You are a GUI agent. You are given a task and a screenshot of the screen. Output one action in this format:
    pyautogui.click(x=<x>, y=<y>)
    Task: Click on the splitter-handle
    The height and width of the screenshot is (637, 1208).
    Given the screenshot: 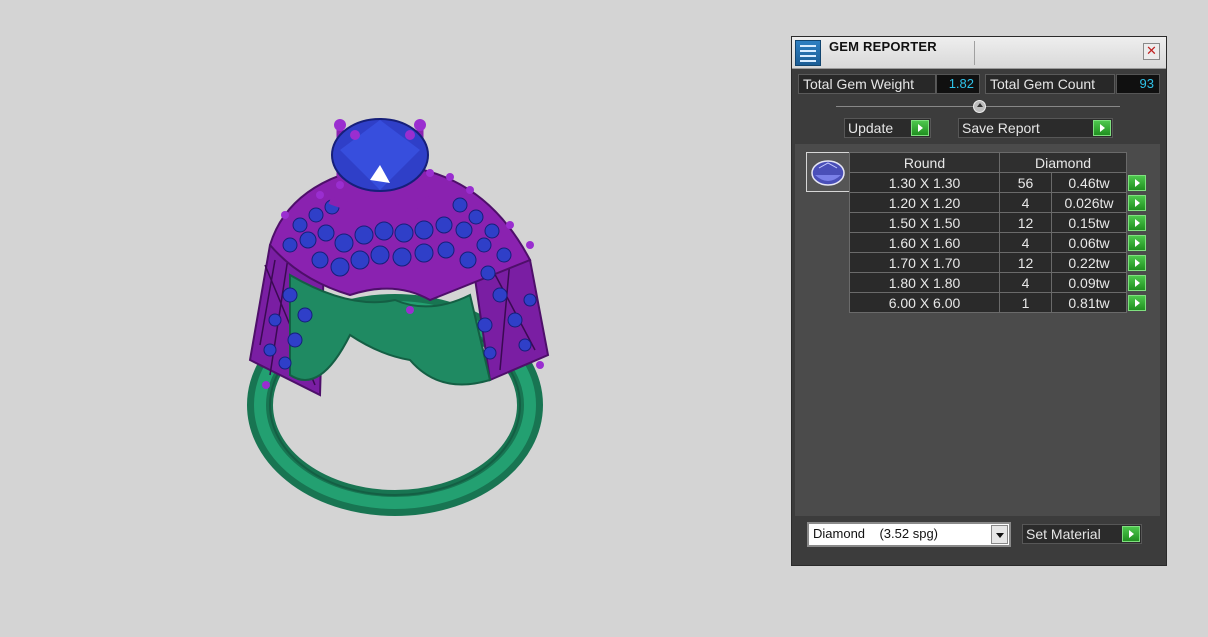 What is the action you would take?
    pyautogui.click(x=979, y=106)
    